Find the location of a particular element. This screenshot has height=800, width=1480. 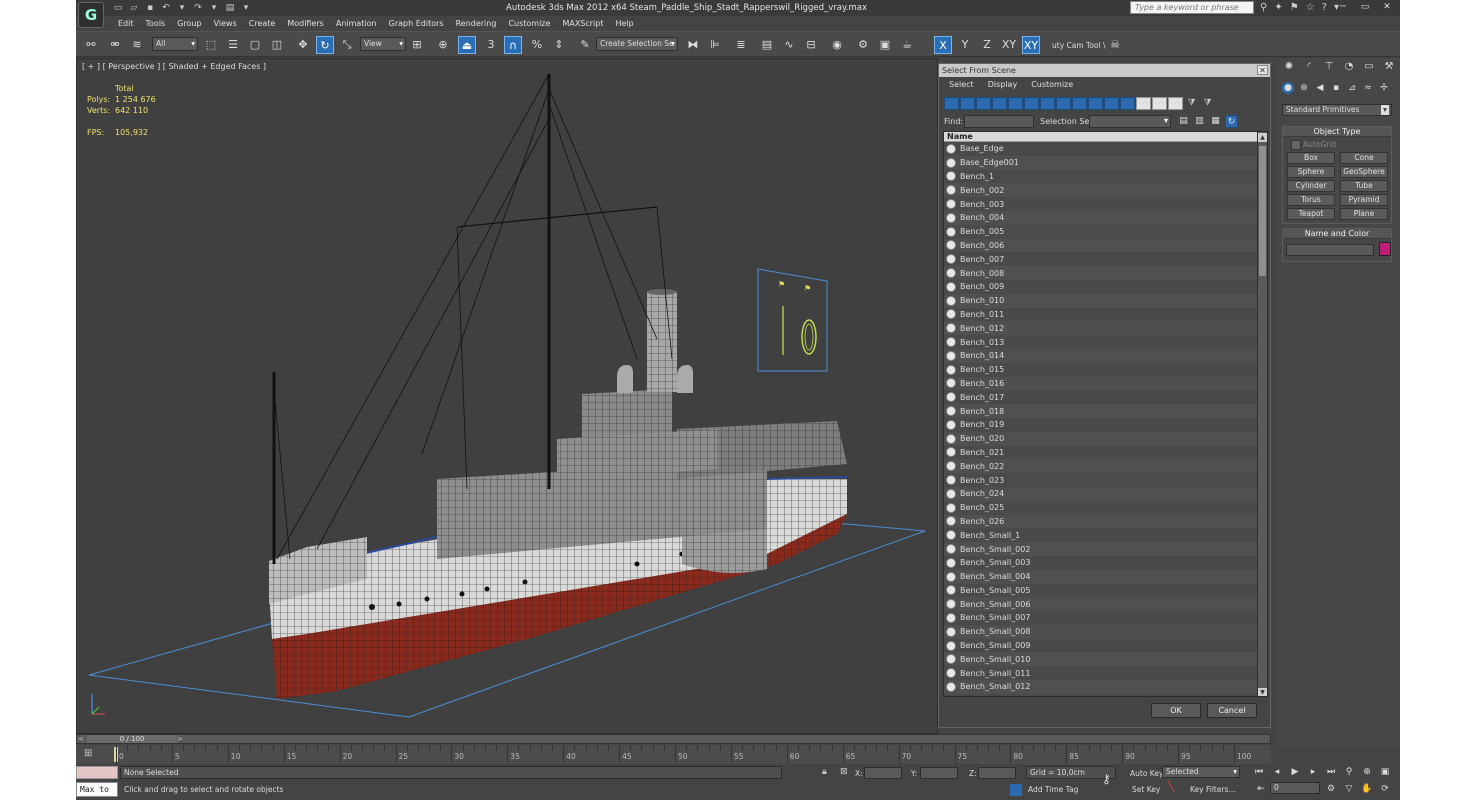

teapot-button: Teapot is located at coordinates (1311, 214).